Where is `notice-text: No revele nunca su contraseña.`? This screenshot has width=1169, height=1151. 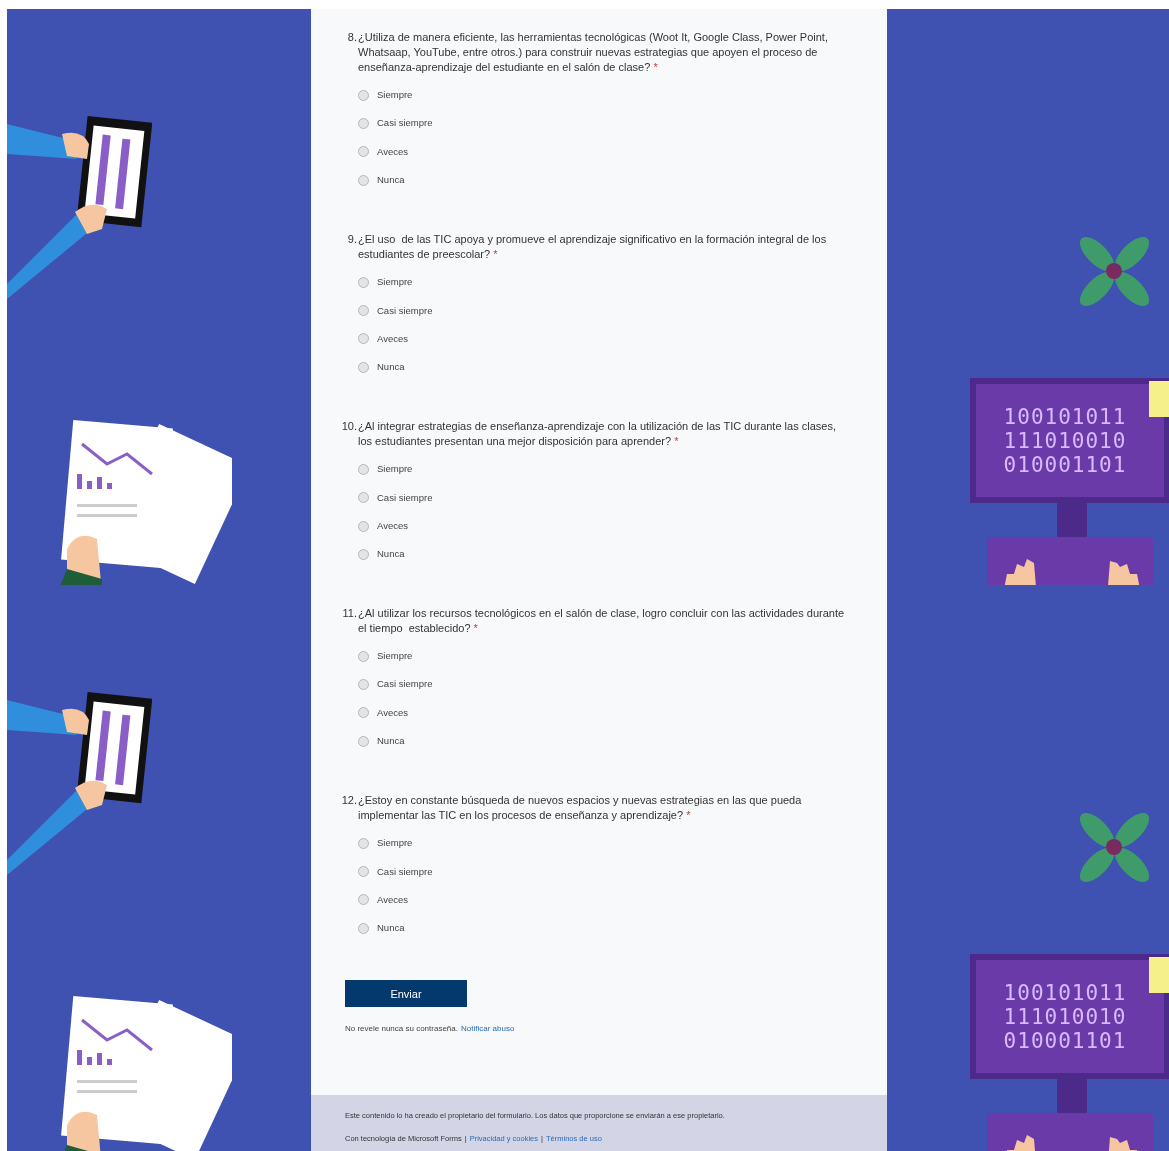 notice-text: No revele nunca su contraseña. is located at coordinates (401, 1029).